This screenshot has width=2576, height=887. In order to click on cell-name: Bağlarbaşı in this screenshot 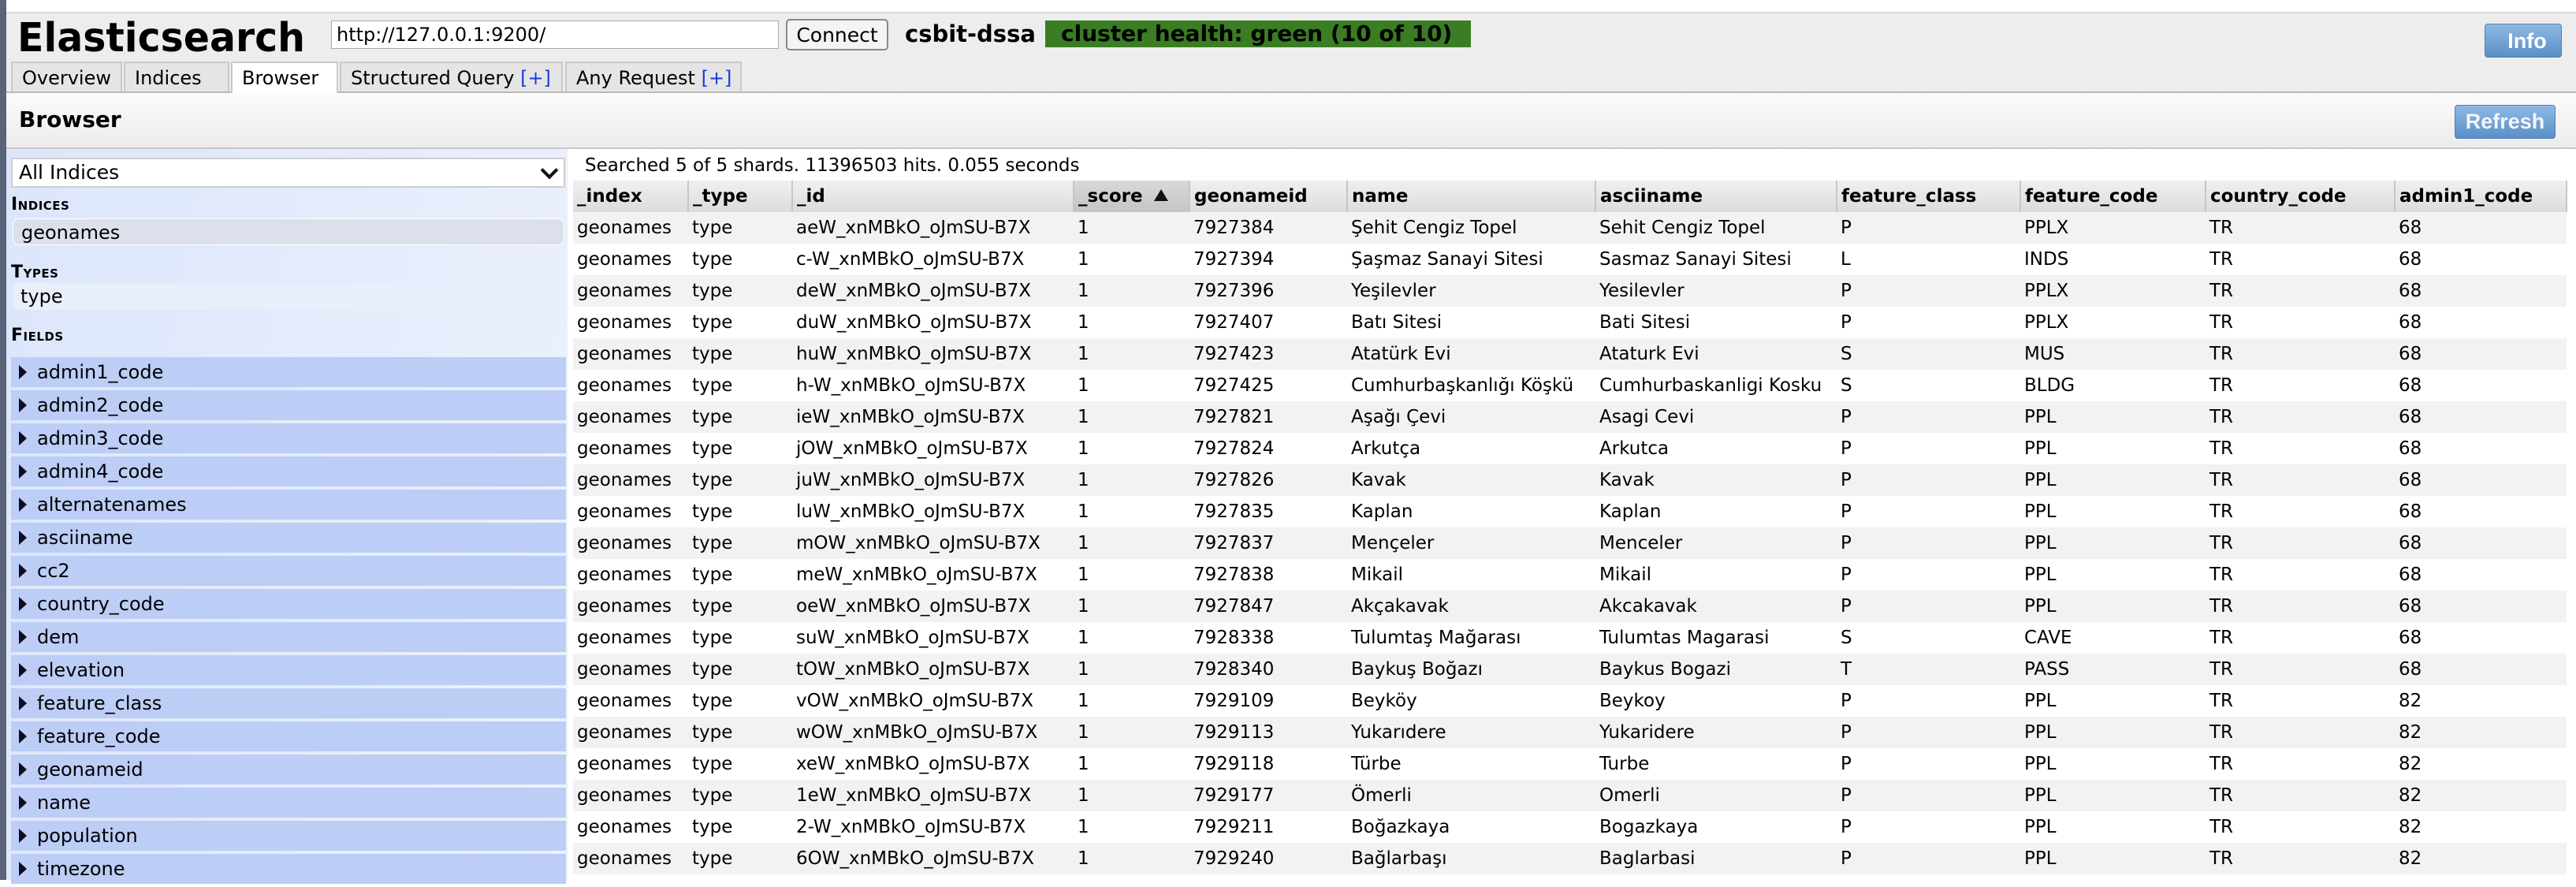, I will do `click(1471, 858)`.